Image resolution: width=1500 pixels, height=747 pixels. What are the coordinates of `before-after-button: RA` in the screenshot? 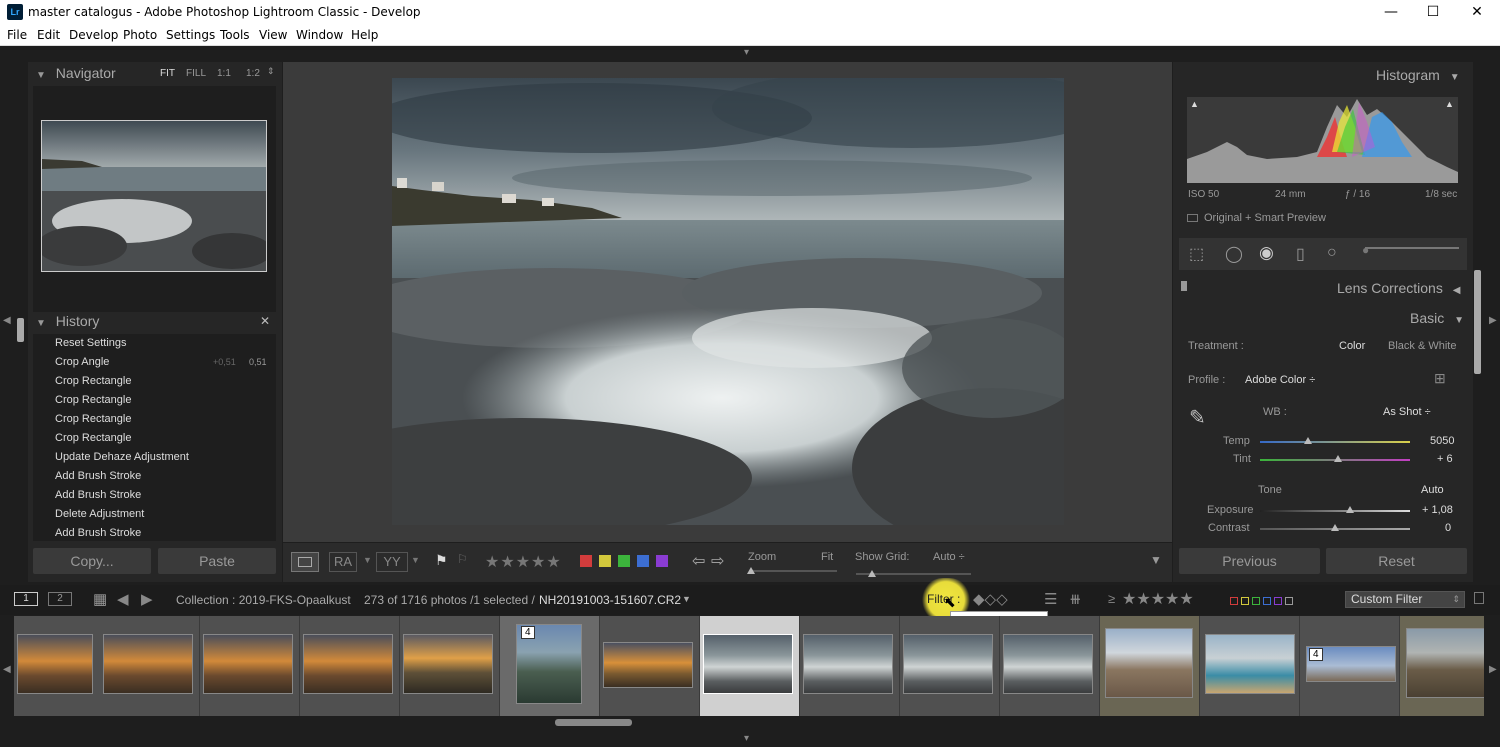 It's located at (343, 562).